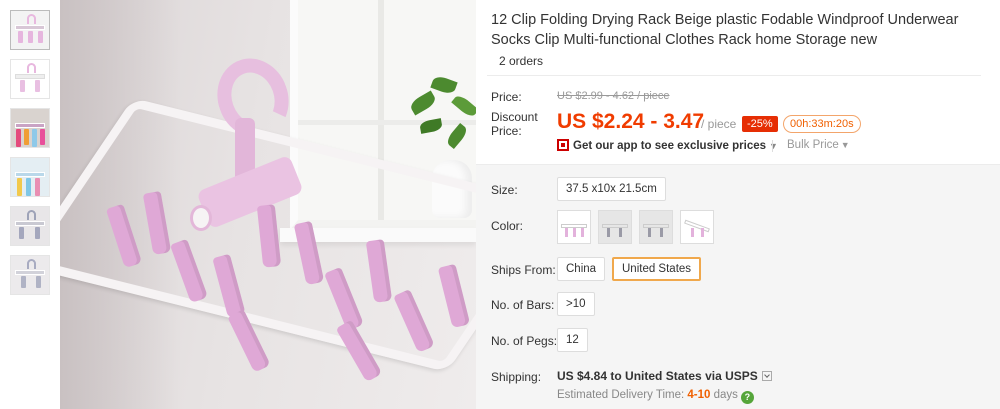 This screenshot has height=409, width=1000. I want to click on price-label: Price:, so click(506, 97).